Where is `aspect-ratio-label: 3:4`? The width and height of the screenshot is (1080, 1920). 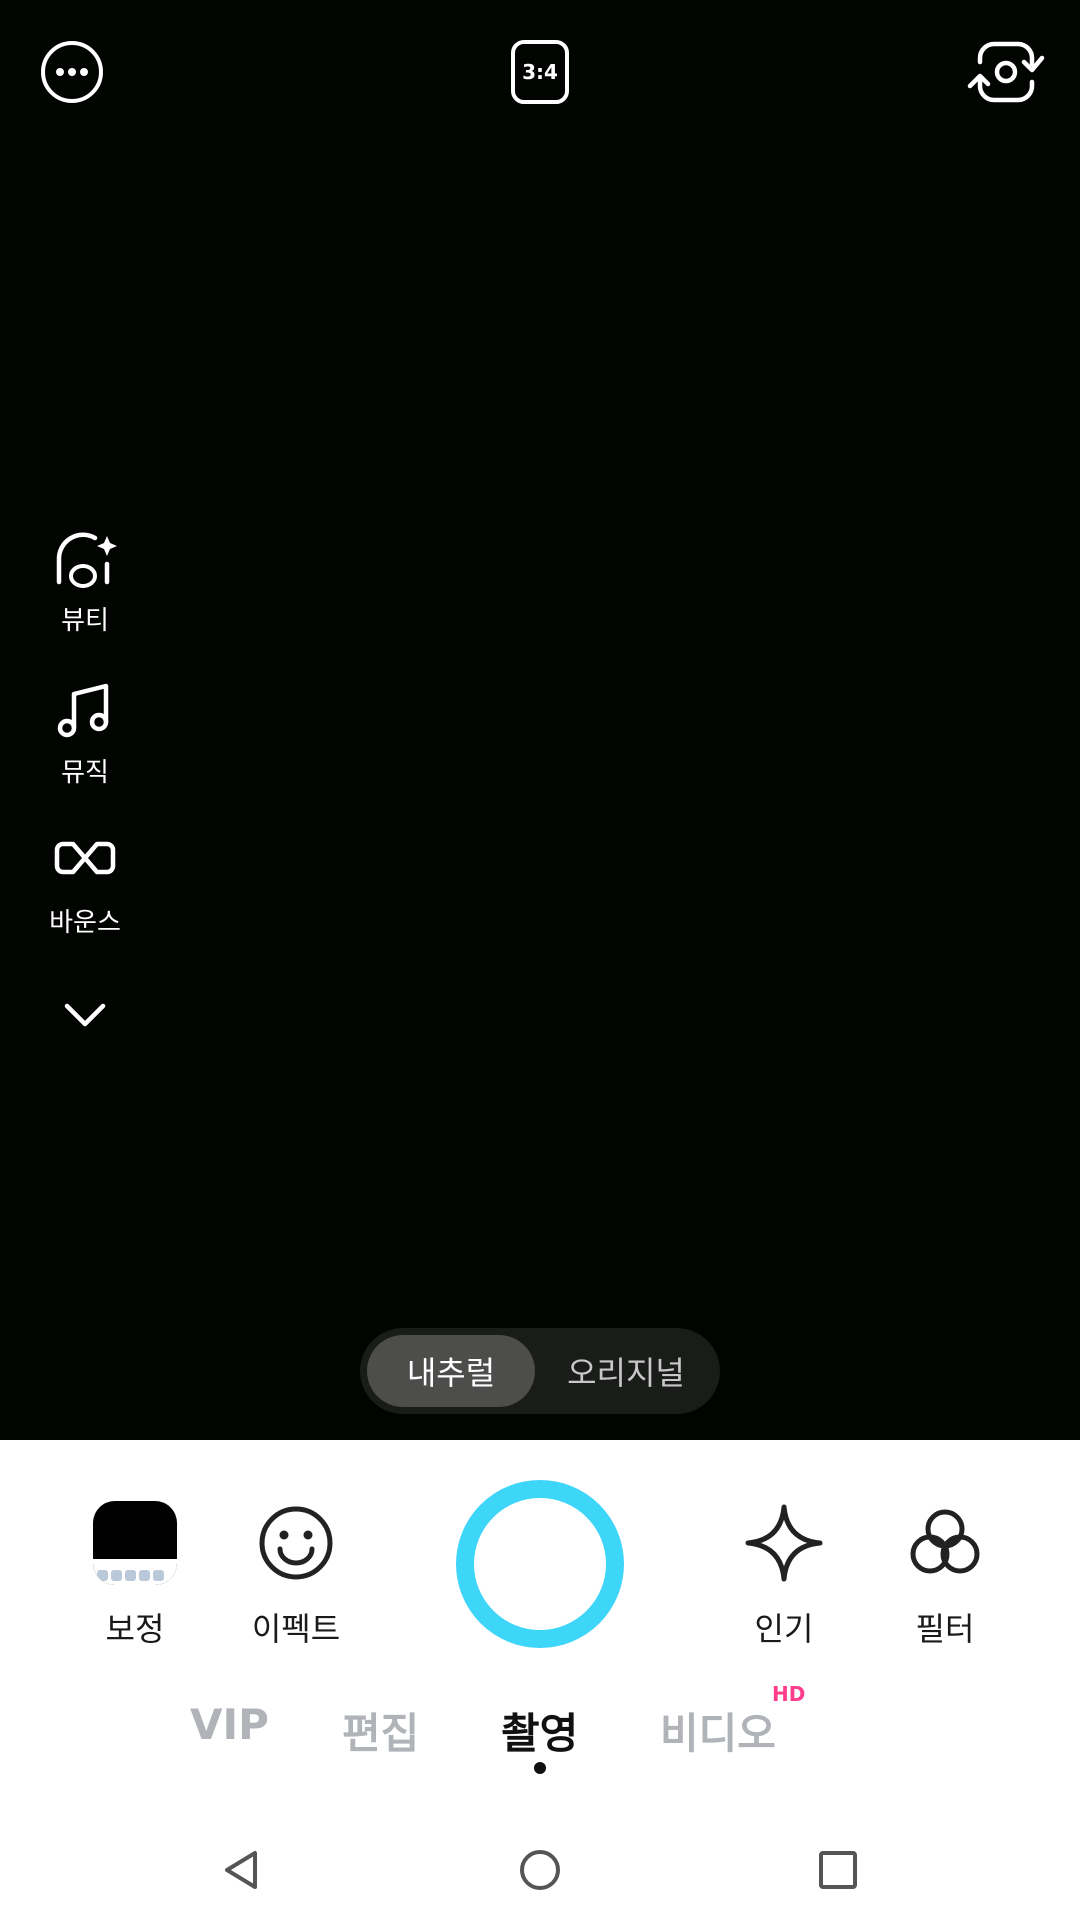
aspect-ratio-label: 3:4 is located at coordinates (540, 72).